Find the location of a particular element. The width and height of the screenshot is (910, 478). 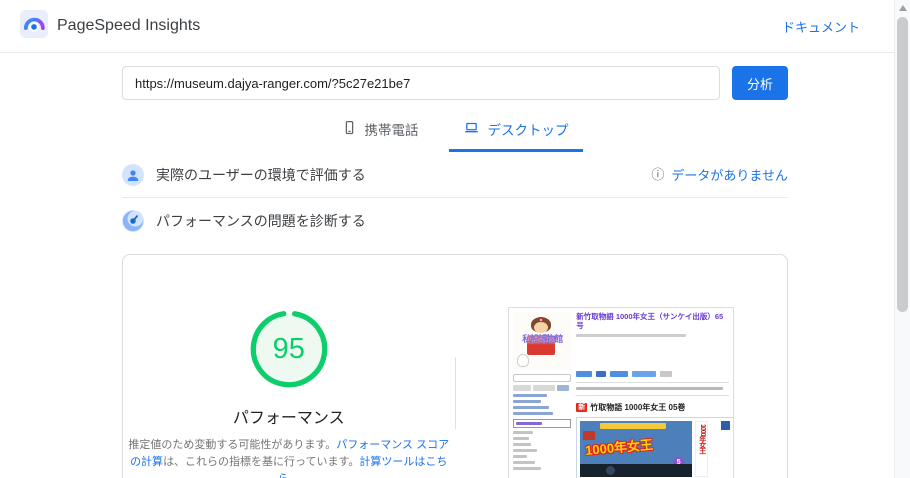

thumb-category-box is located at coordinates (542, 423).